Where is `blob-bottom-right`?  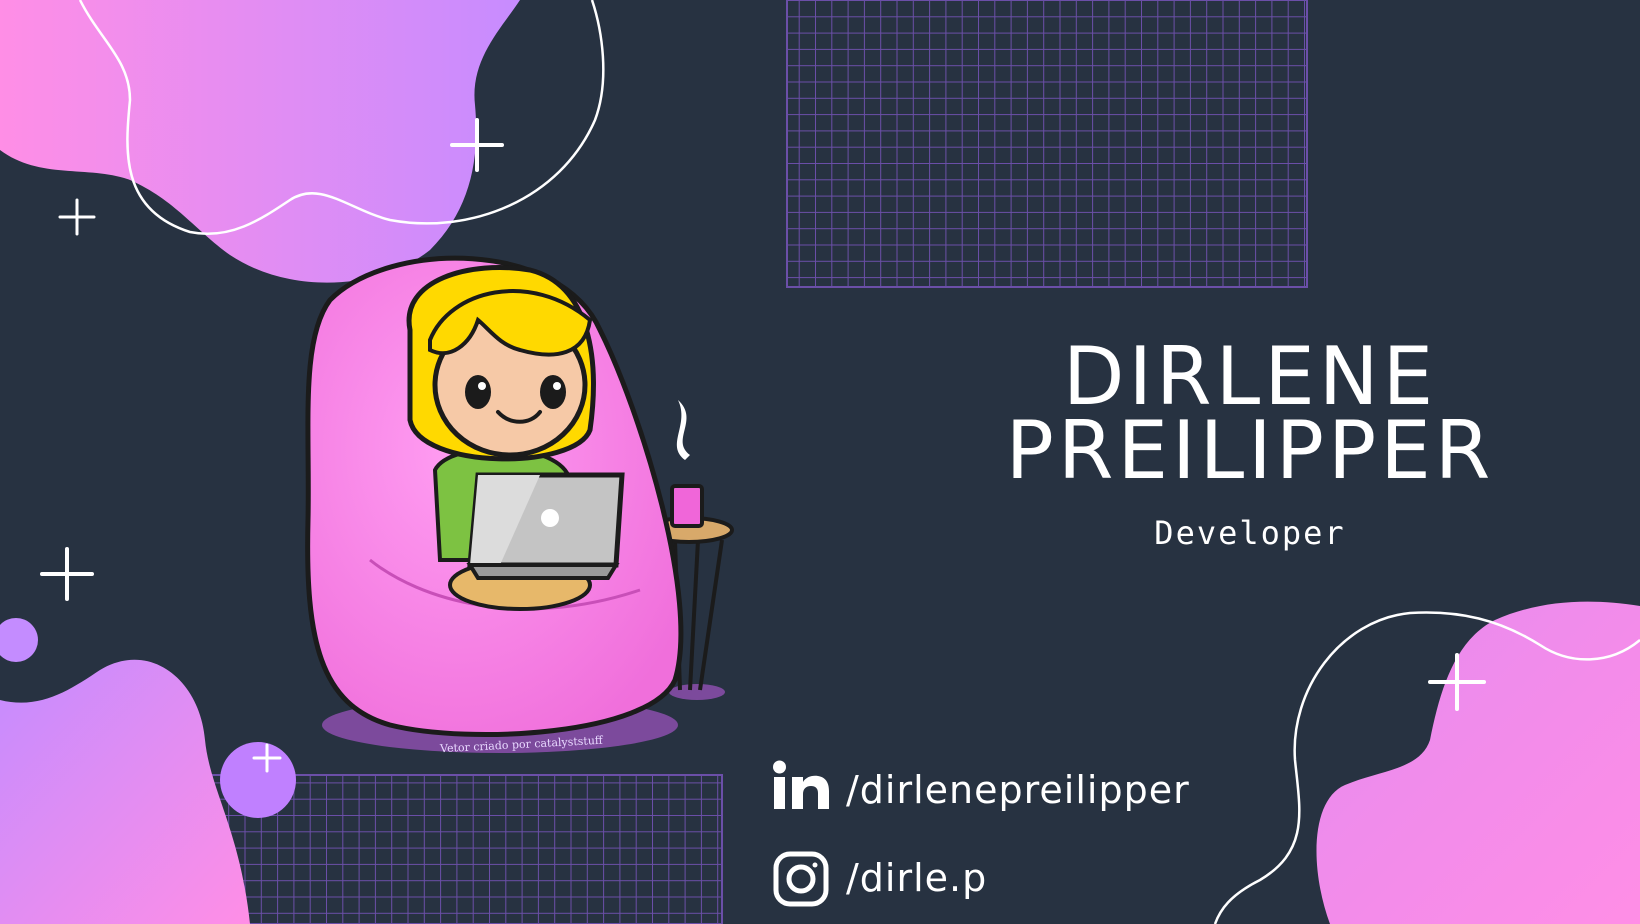
blob-bottom-right is located at coordinates (1478, 762).